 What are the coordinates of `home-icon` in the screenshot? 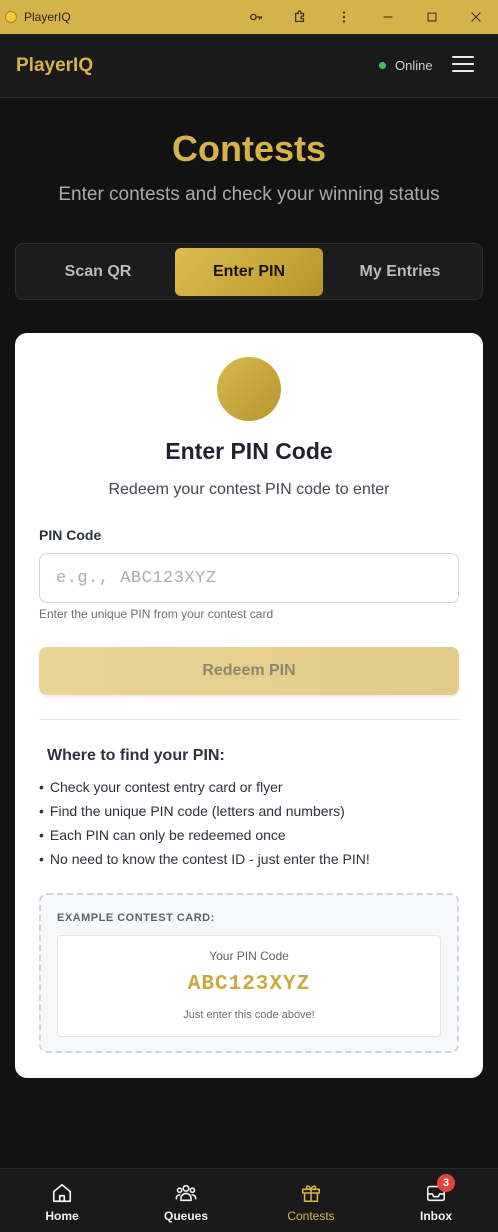 It's located at (62, 1193).